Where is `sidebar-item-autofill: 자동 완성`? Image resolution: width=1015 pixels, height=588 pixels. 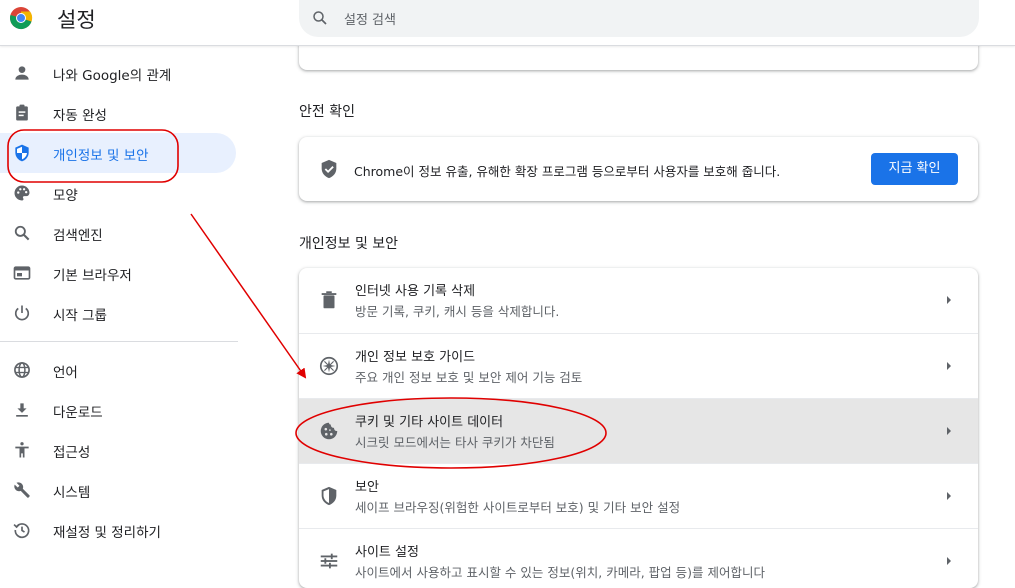 sidebar-item-autofill: 자동 완성 is located at coordinates (118, 113).